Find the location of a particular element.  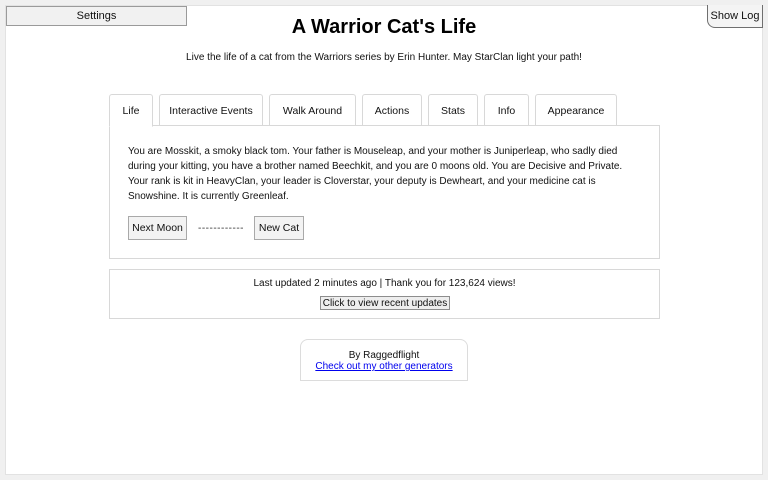

other-generators-link: Check out my other generators is located at coordinates (384, 366).